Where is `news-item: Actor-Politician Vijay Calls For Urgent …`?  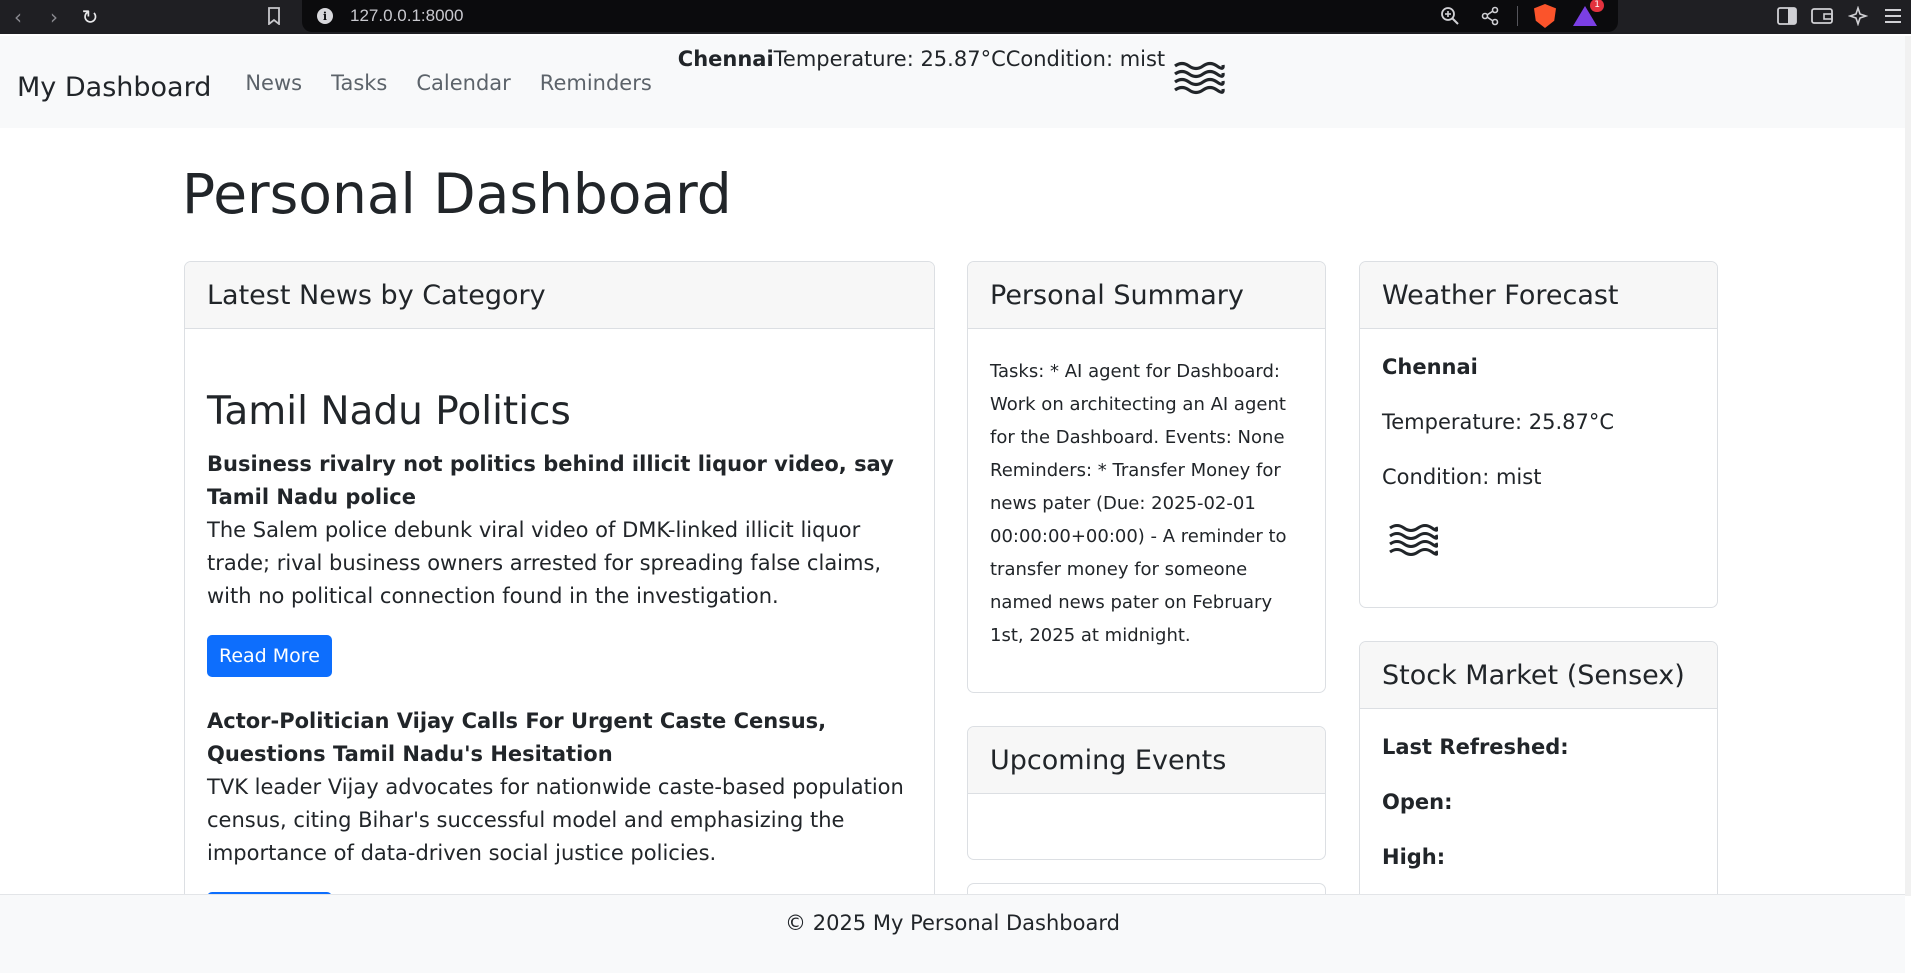
news-item: Actor-Politician Vijay Calls For Urgent … is located at coordinates (559, 802).